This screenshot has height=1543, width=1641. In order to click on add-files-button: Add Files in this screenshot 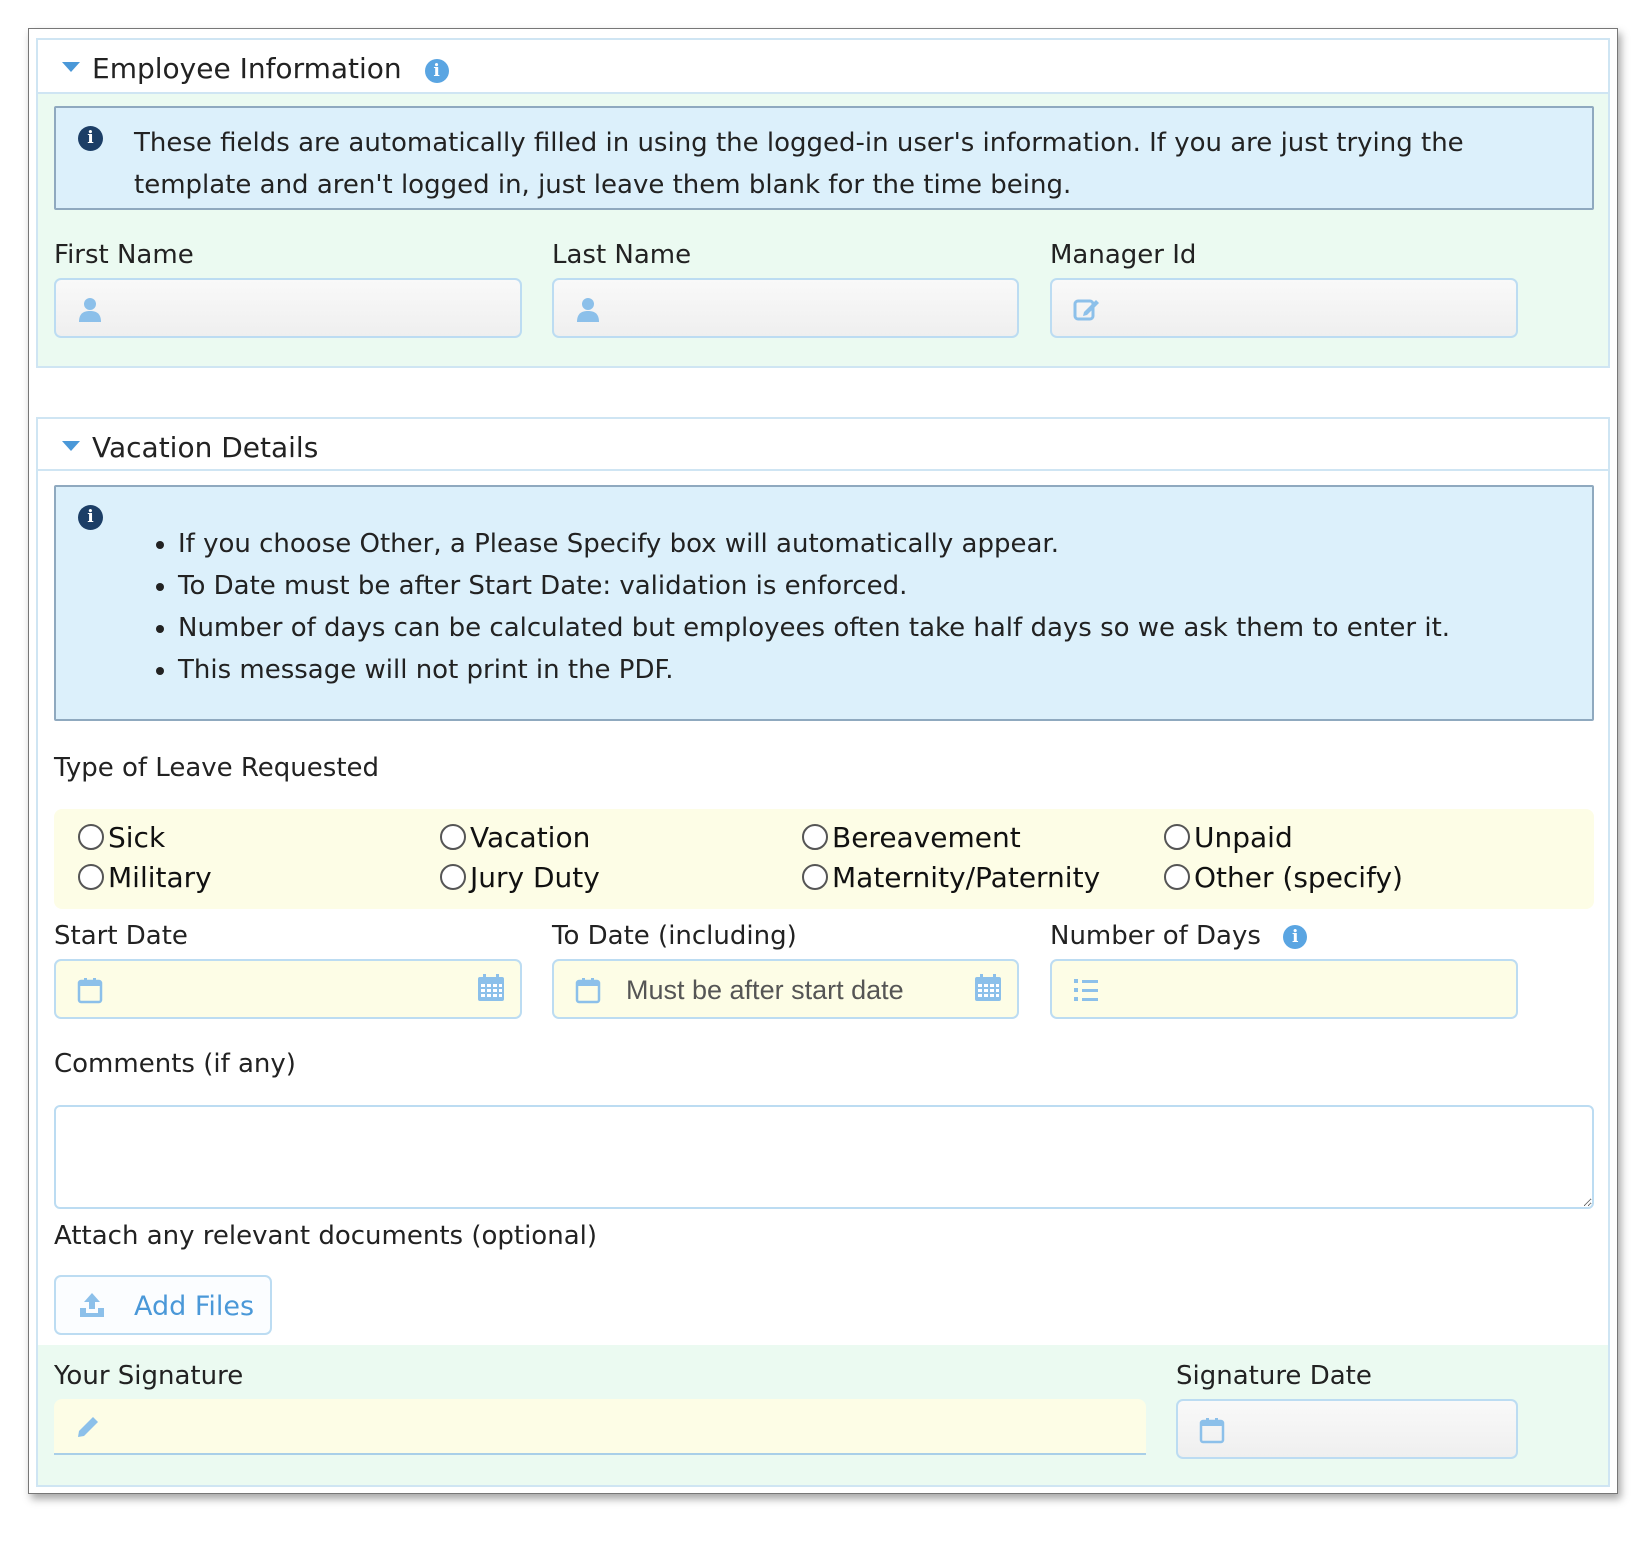, I will do `click(163, 1305)`.